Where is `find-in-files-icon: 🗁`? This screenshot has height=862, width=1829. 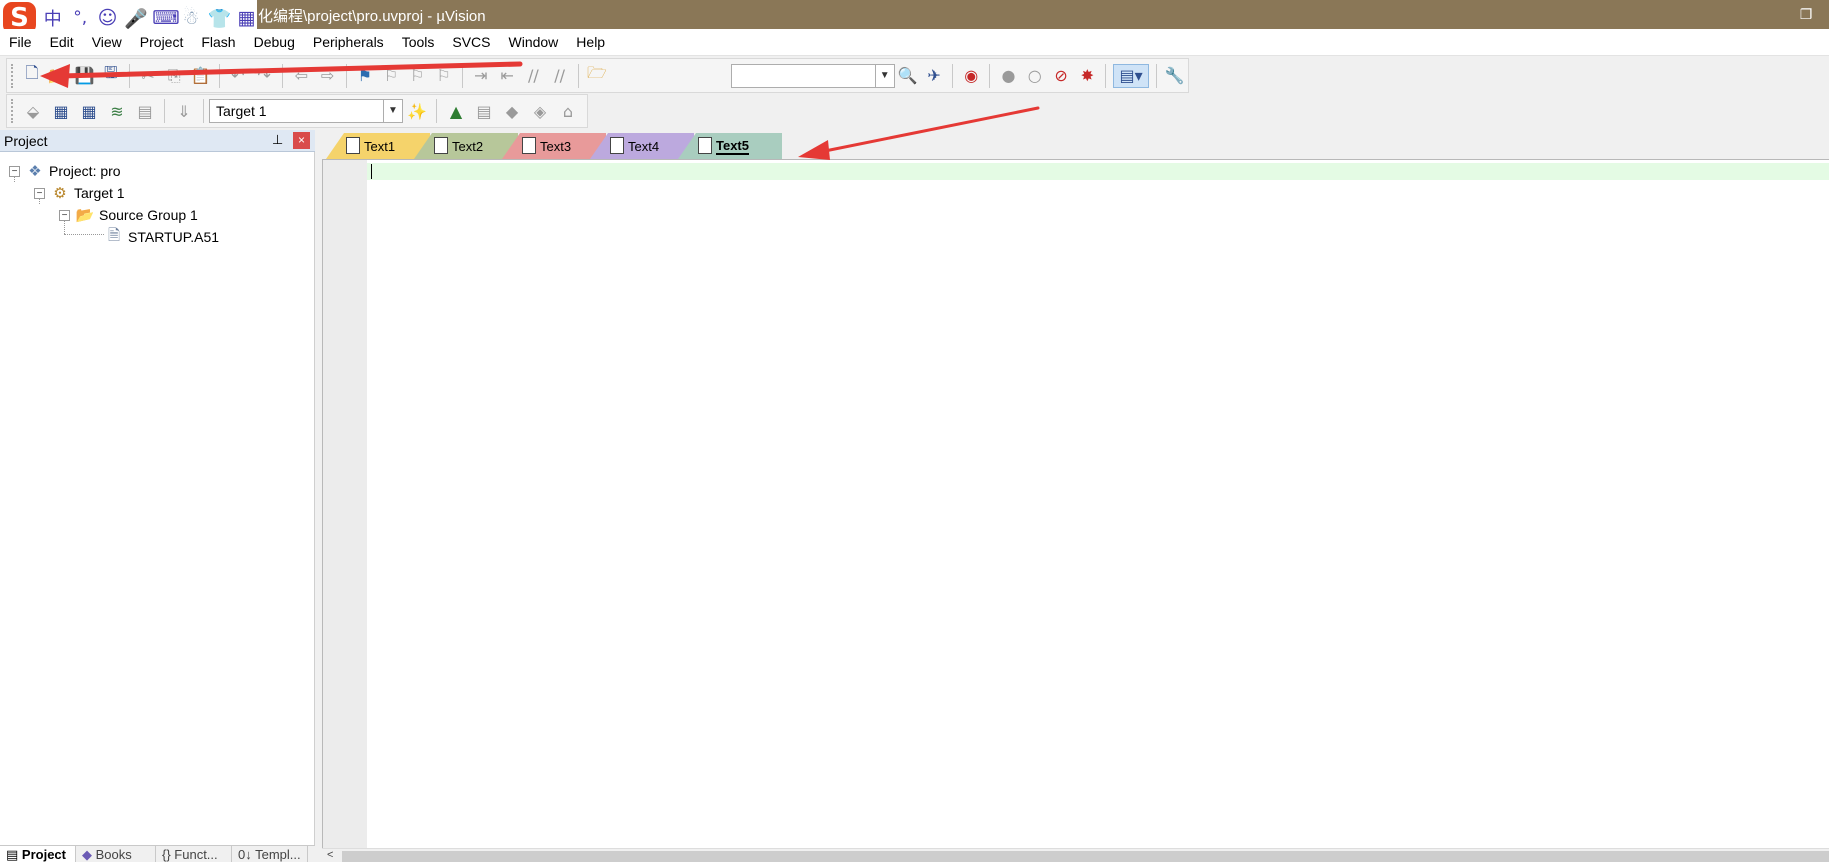
find-in-files-icon: 🗁 is located at coordinates (597, 75).